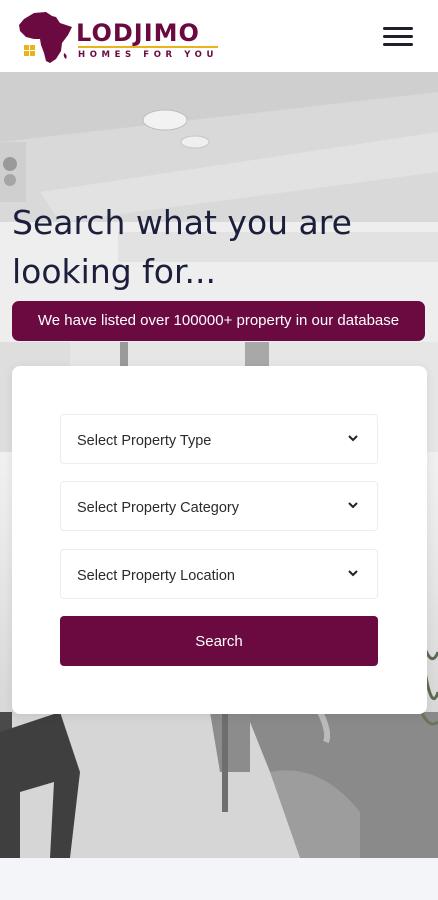  What do you see at coordinates (158, 508) in the screenshot?
I see `property-category-label: Select Property Category` at bounding box center [158, 508].